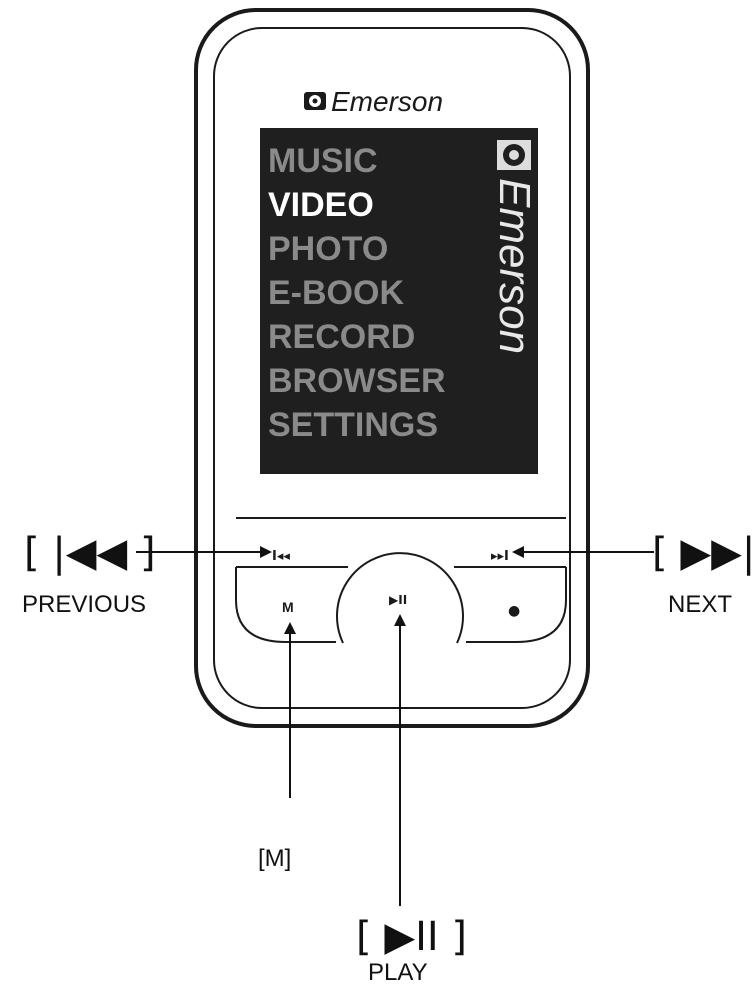 The height and width of the screenshot is (988, 754). Describe the element at coordinates (514, 266) in the screenshot. I see `screen-vertical-brand-text: Emerson` at that location.